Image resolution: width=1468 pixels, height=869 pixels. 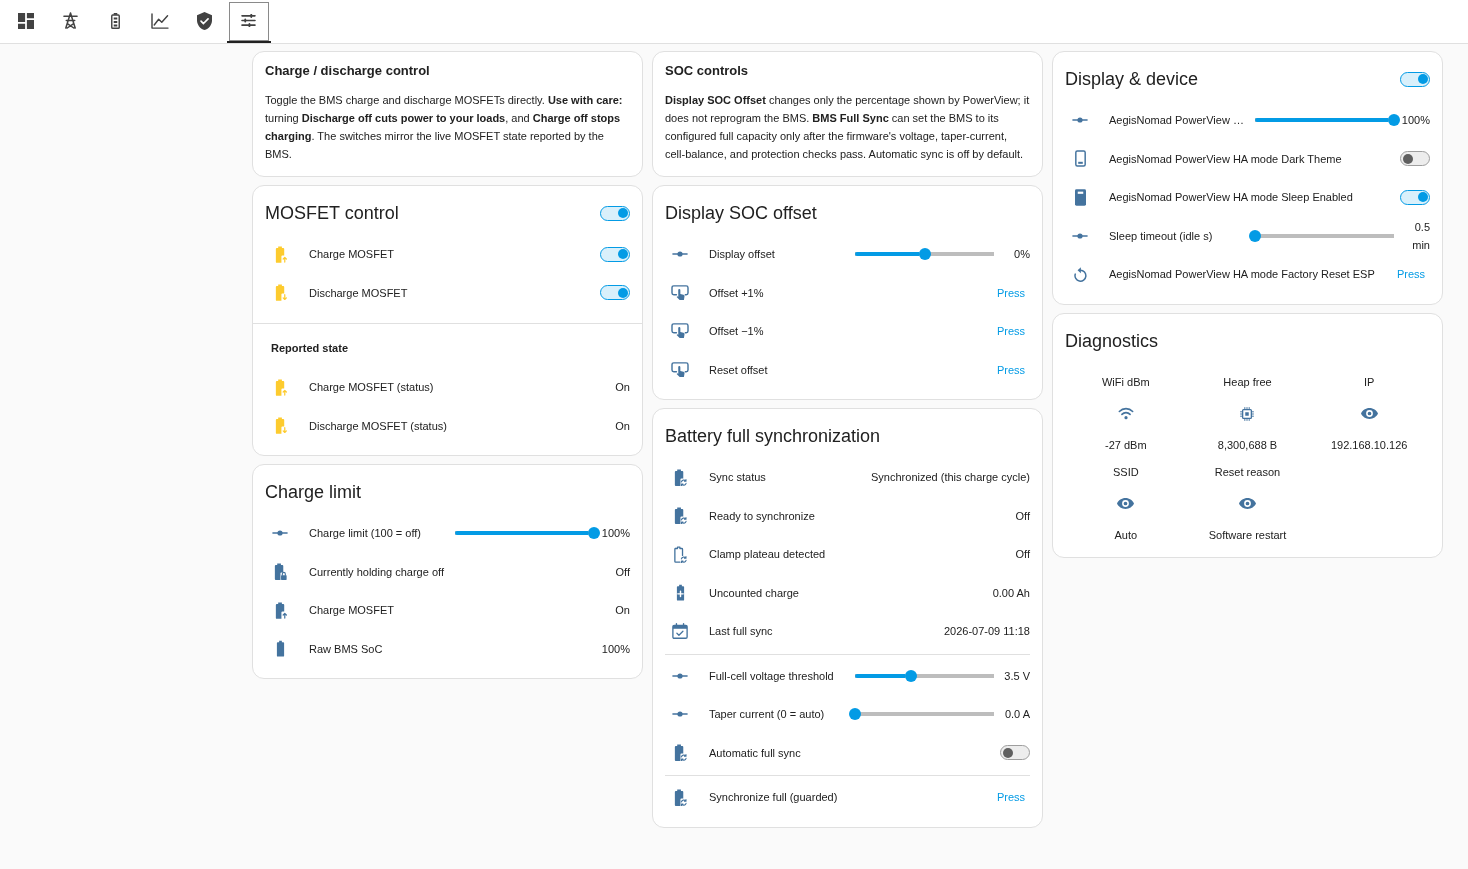 What do you see at coordinates (707, 71) in the screenshot?
I see `card-title: SOC controls` at bounding box center [707, 71].